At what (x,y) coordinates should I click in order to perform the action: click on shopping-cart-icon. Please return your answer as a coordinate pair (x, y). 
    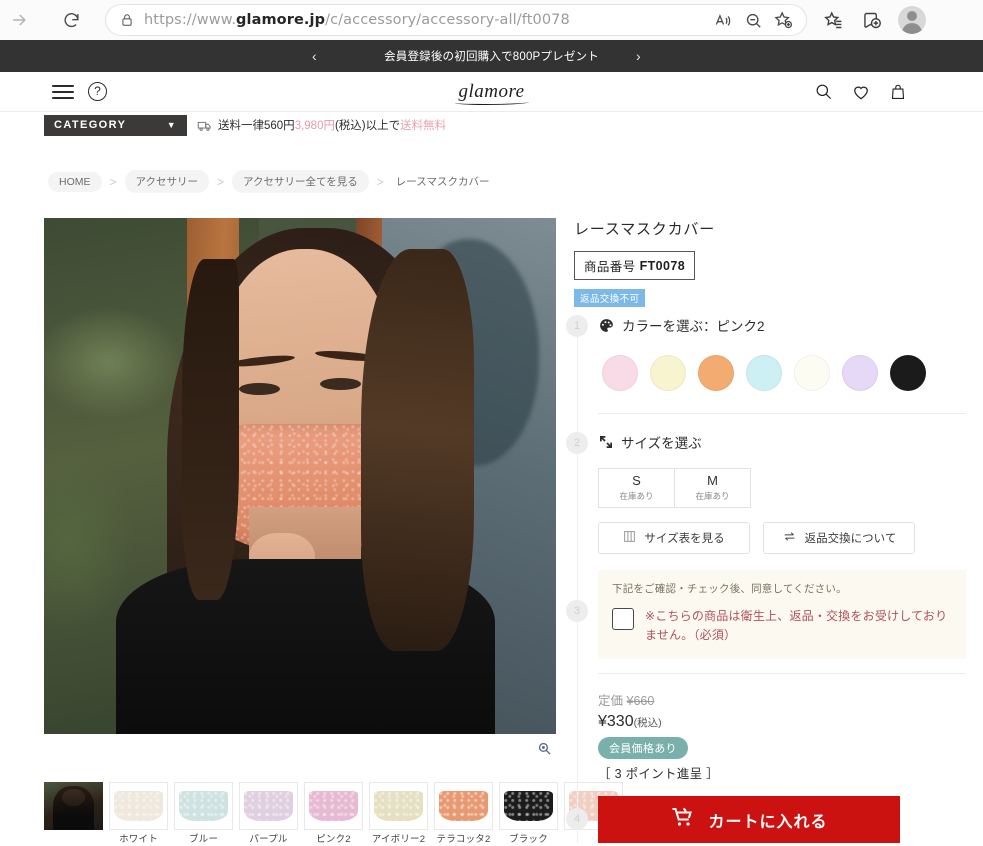
    Looking at the image, I should click on (682, 819).